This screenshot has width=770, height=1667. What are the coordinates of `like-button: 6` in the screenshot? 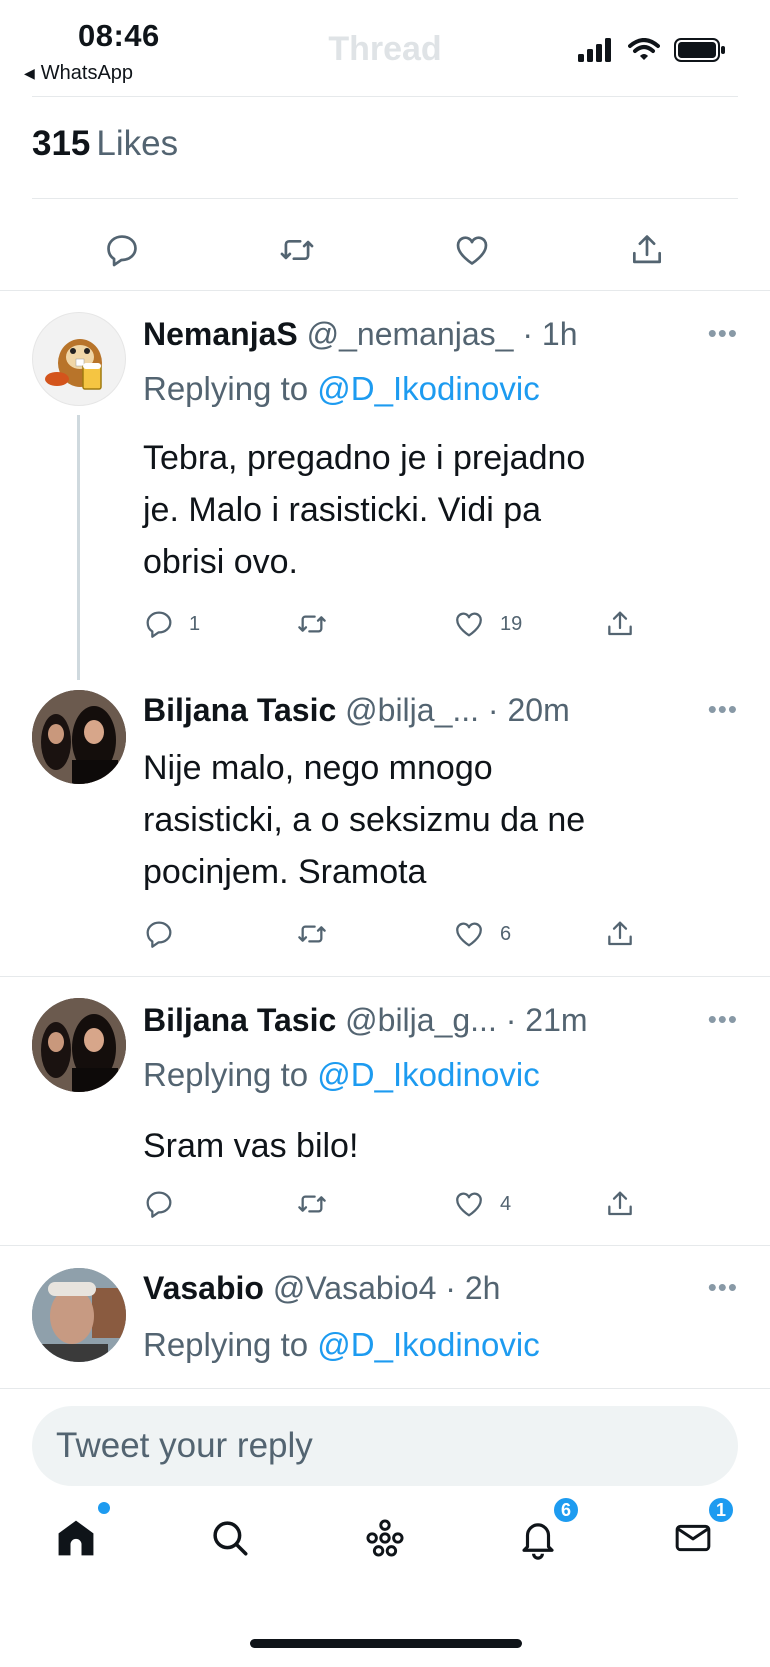 It's located at (481, 934).